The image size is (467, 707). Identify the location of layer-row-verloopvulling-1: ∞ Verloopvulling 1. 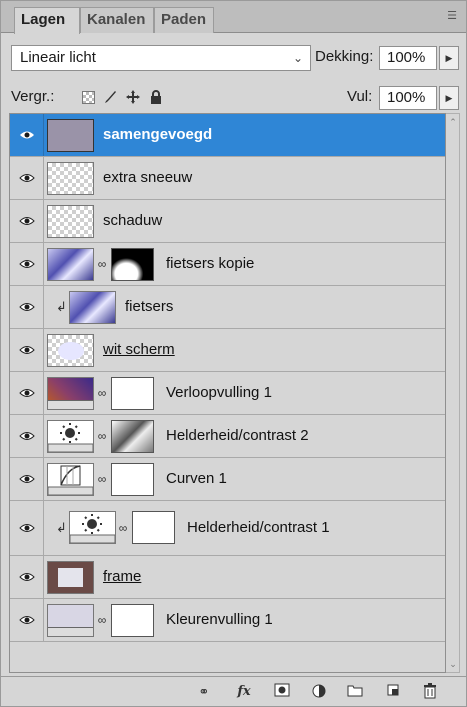
(227, 393).